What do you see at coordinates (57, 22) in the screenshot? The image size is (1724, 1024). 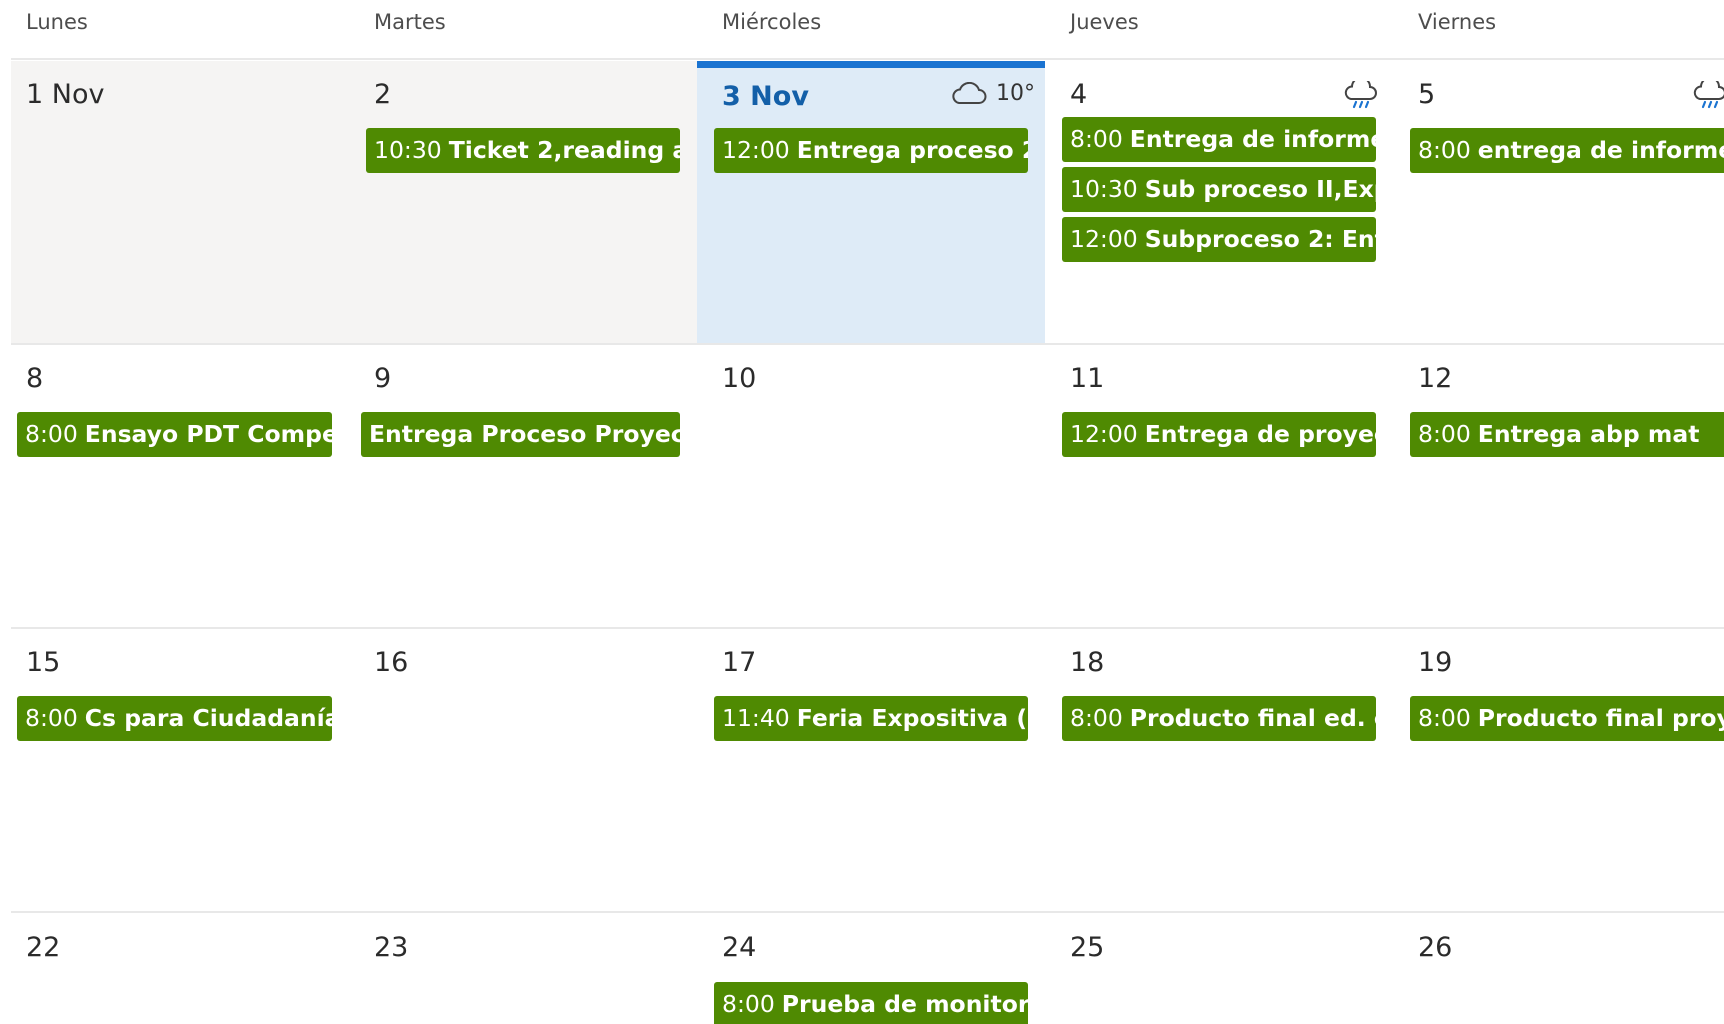 I see `weekday-monday: Lunes` at bounding box center [57, 22].